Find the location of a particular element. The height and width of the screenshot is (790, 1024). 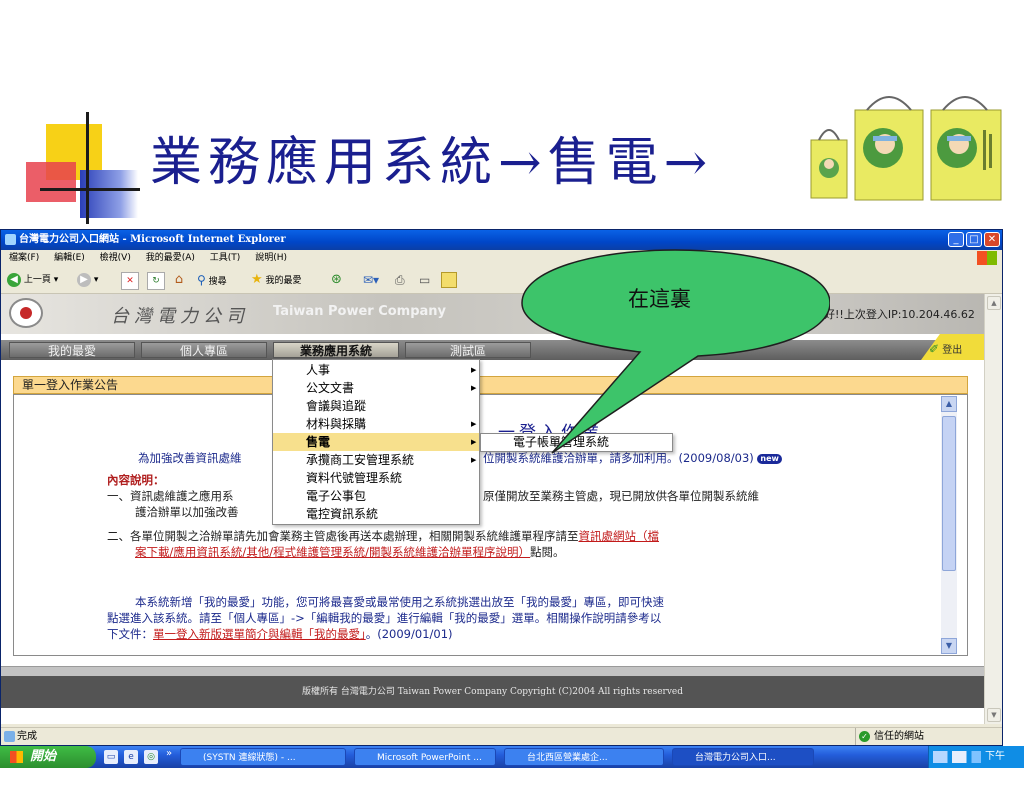

ie-quicklaunch-icon: e is located at coordinates (131, 757).